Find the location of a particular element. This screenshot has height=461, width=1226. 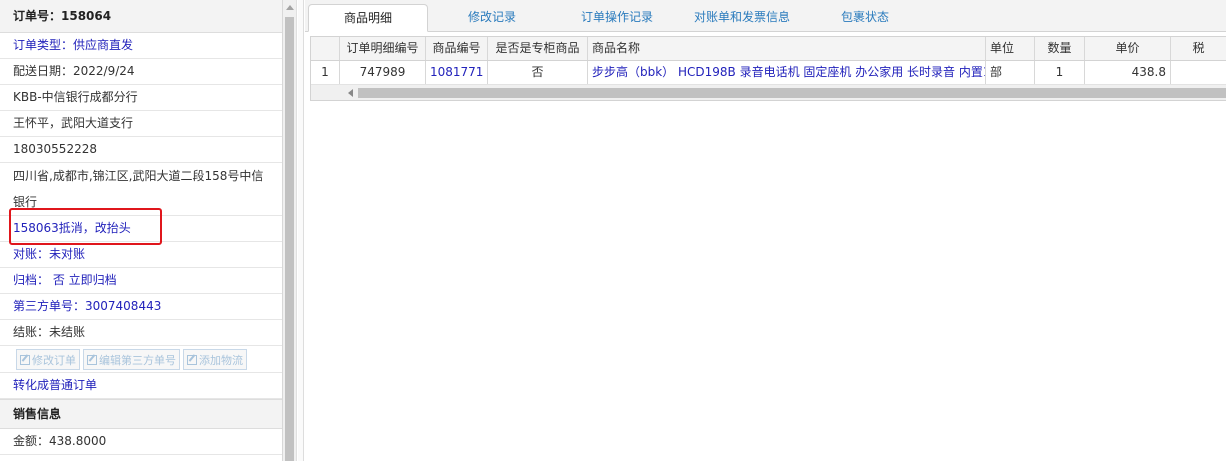

third-party-order-number: 第三方单号：3007408443 is located at coordinates (141, 307).